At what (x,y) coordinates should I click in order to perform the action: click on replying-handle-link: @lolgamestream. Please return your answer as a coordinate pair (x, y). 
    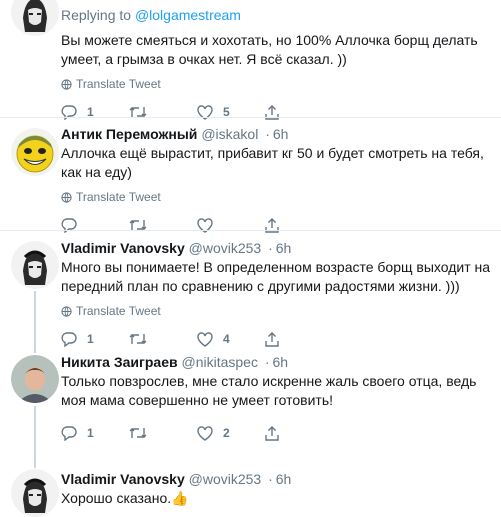
    Looking at the image, I should click on (188, 15).